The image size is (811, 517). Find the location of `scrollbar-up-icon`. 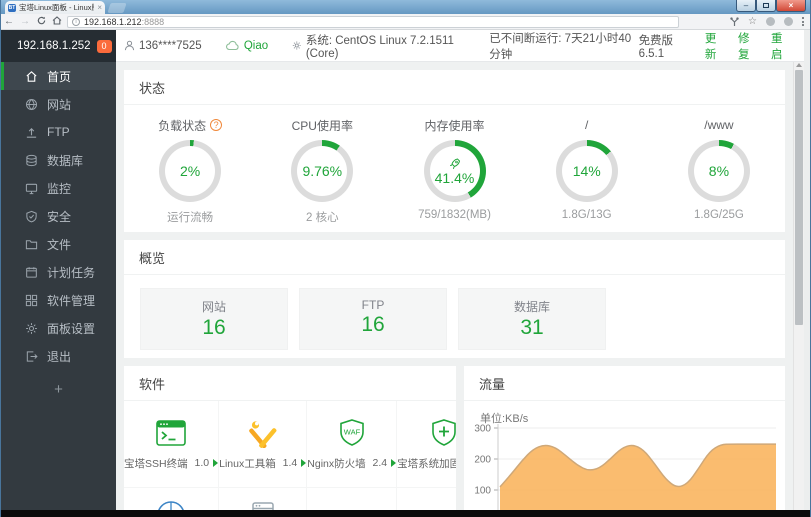

scrollbar-up-icon is located at coordinates (799, 65).